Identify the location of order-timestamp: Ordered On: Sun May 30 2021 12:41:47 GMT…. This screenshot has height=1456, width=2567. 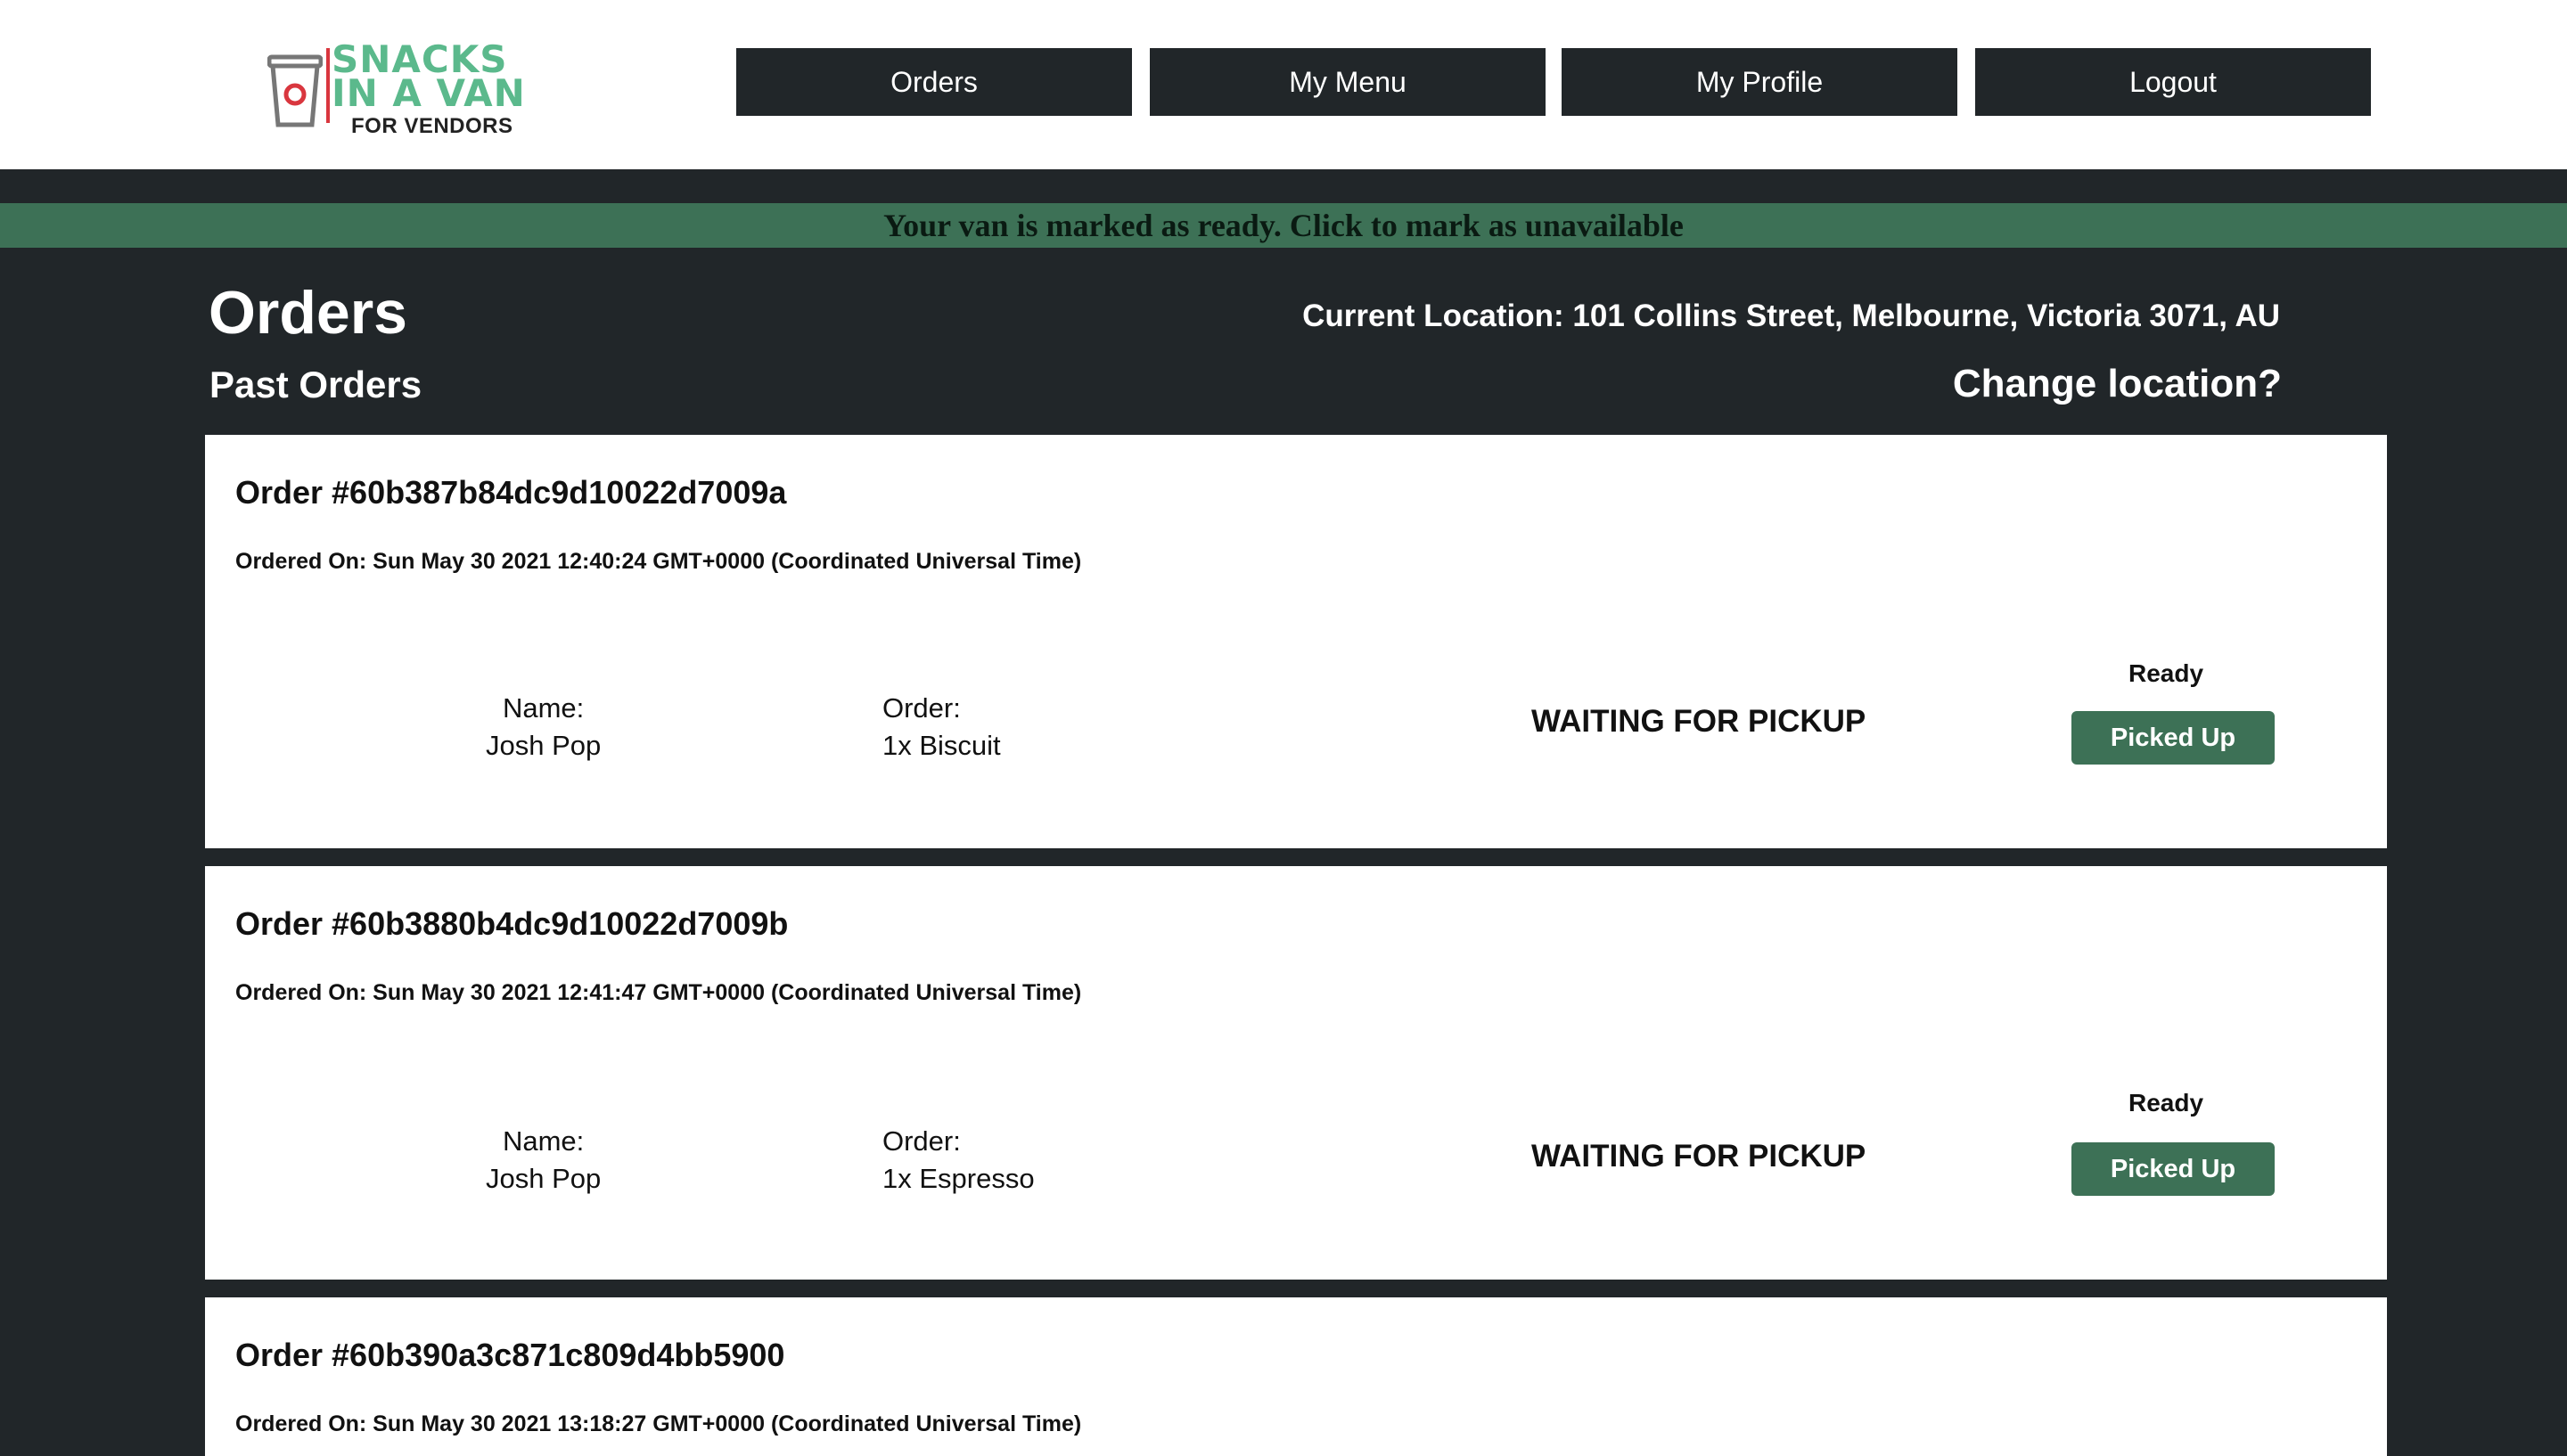
(658, 993).